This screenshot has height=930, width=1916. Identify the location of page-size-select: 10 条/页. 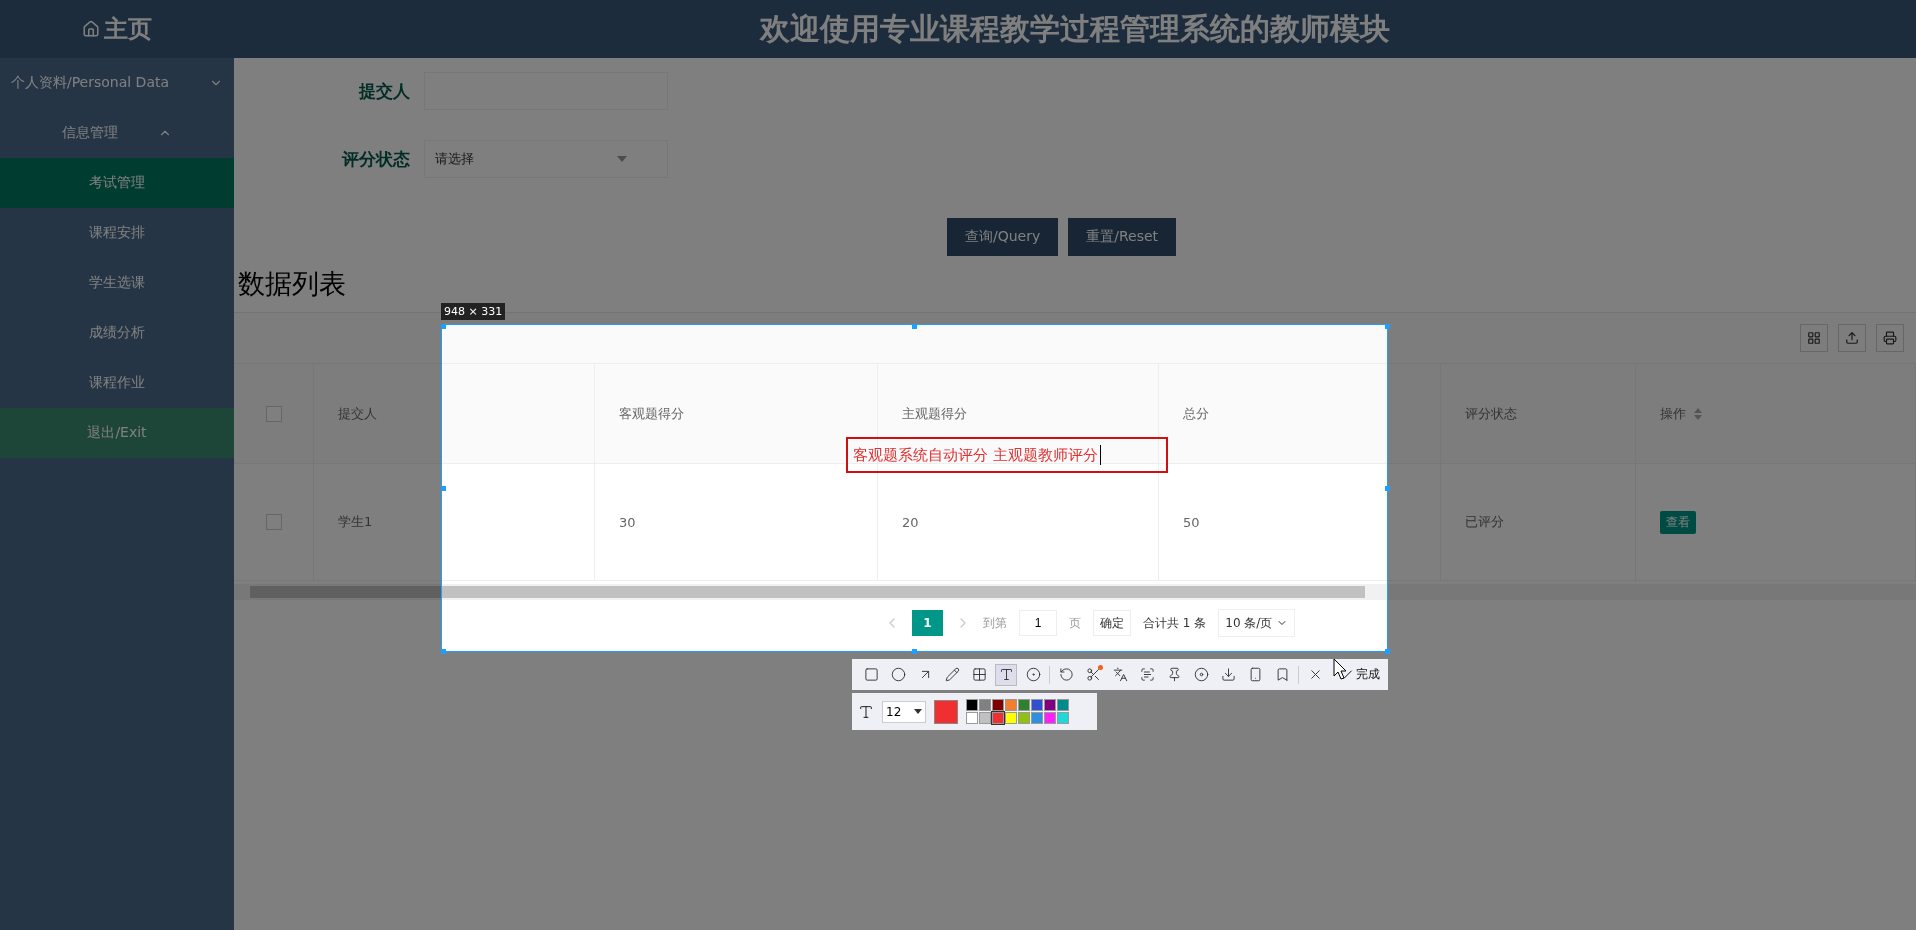
(1257, 623).